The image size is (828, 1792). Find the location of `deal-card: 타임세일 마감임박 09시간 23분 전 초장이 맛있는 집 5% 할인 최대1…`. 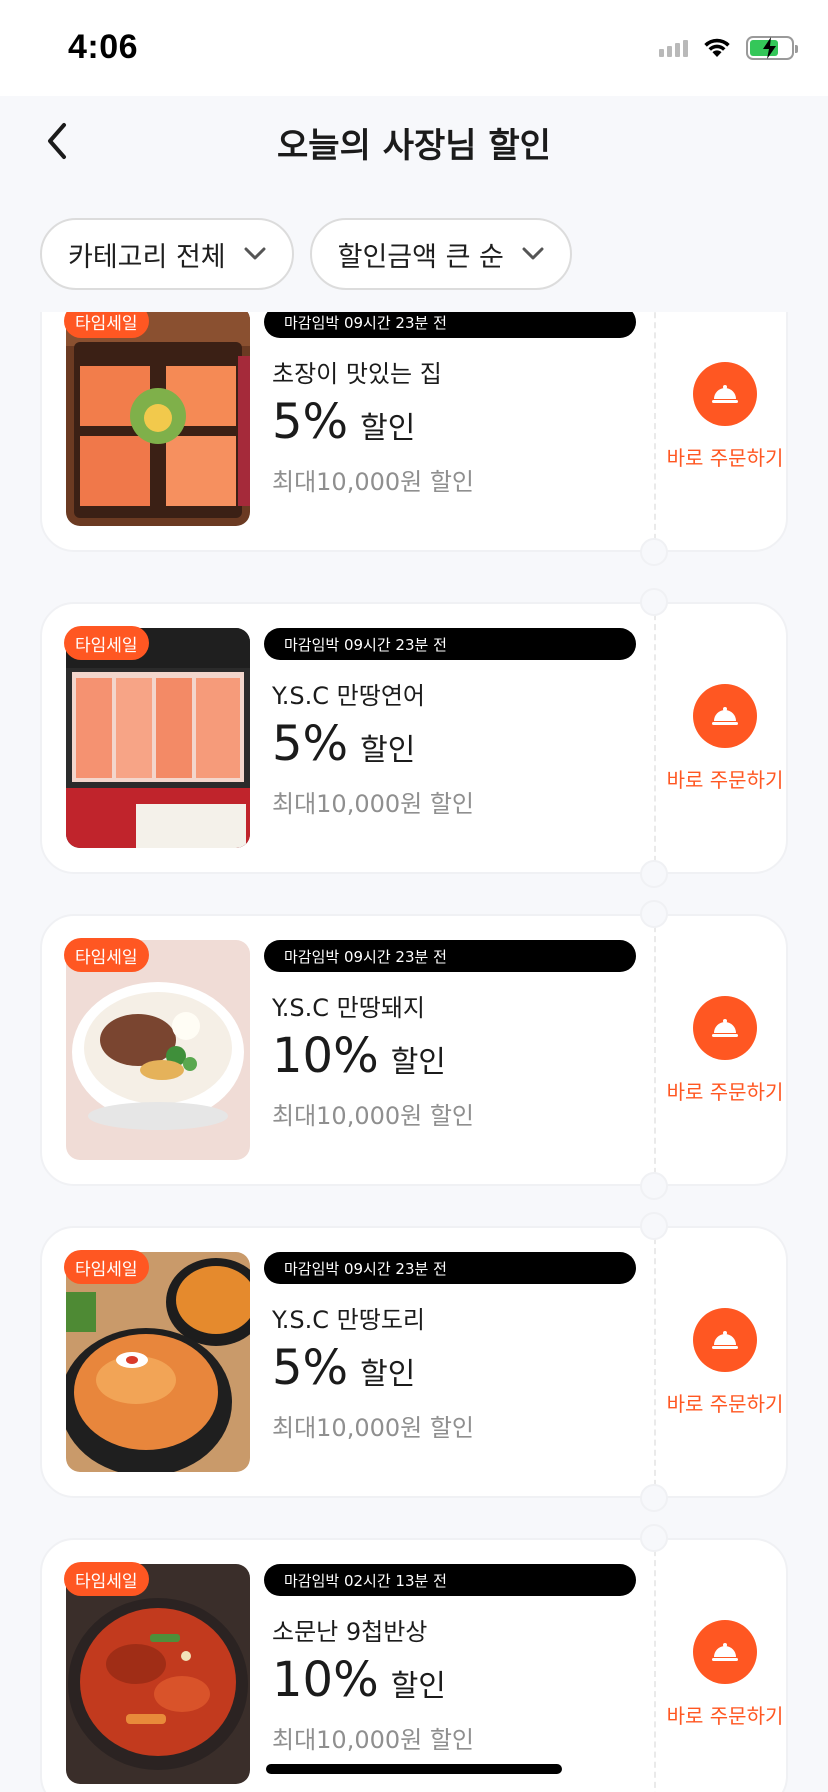

deal-card: 타임세일 마감임박 09시간 23분 전 초장이 맛있는 집 5% 할인 최대1… is located at coordinates (415, 439).